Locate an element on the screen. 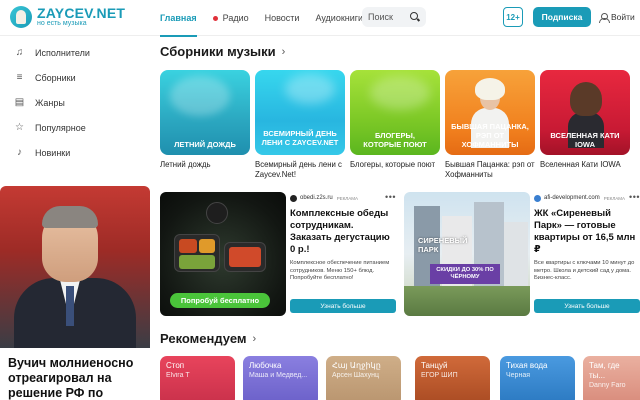  ad-image-cta: Попробуй бесплатно is located at coordinates (220, 300).